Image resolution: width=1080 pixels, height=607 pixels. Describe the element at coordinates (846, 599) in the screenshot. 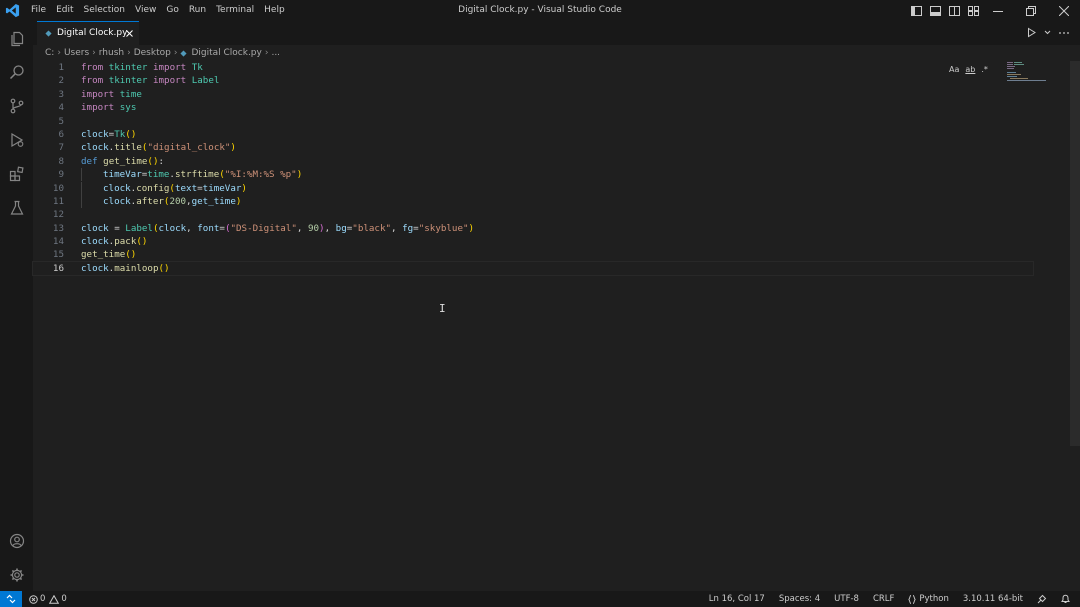

I see `file-encoding: UTF-8` at that location.